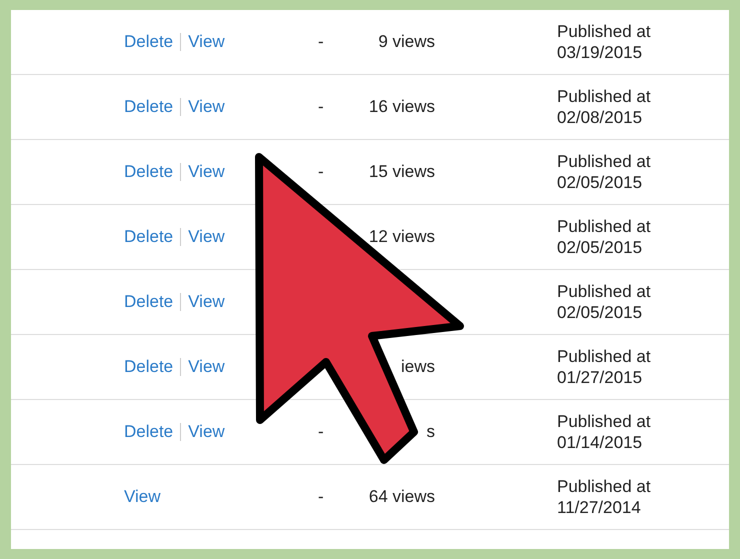 The image size is (740, 559). What do you see at coordinates (401, 496) in the screenshot?
I see `views-count: 64 views` at bounding box center [401, 496].